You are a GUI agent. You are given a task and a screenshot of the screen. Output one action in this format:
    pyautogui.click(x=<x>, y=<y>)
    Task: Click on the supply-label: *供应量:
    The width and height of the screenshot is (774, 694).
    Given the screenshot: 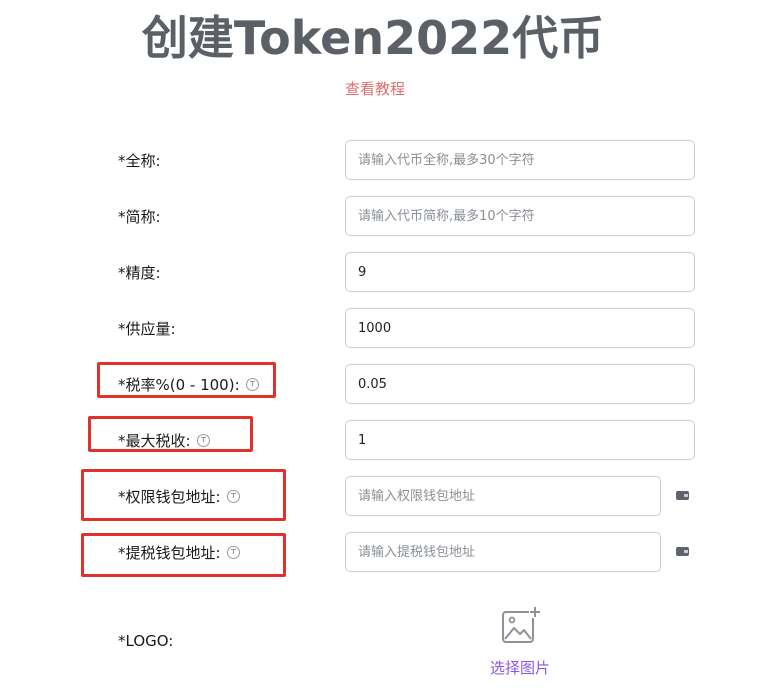 What is the action you would take?
    pyautogui.click(x=147, y=328)
    